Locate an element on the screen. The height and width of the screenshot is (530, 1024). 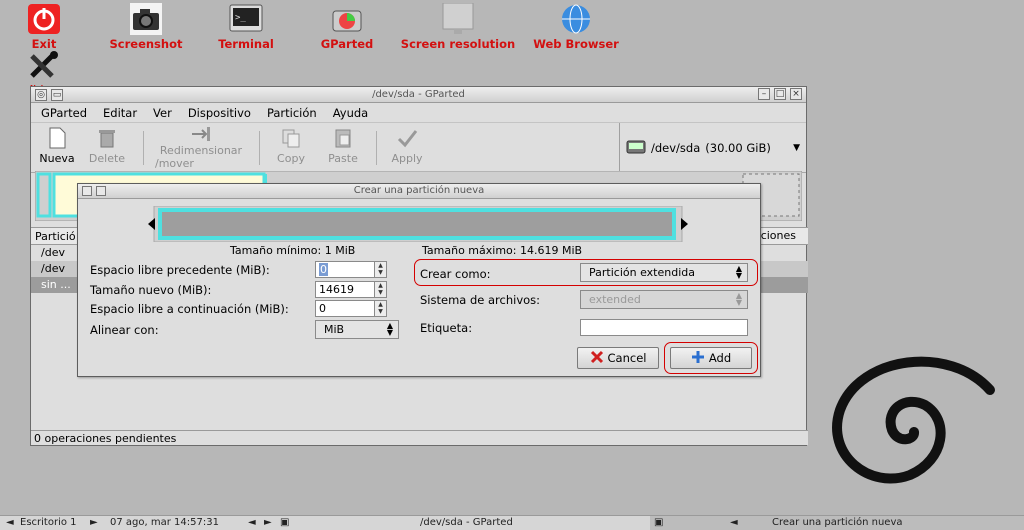
clock: 07 ago, mar 14:57:31 is located at coordinates (164, 522).